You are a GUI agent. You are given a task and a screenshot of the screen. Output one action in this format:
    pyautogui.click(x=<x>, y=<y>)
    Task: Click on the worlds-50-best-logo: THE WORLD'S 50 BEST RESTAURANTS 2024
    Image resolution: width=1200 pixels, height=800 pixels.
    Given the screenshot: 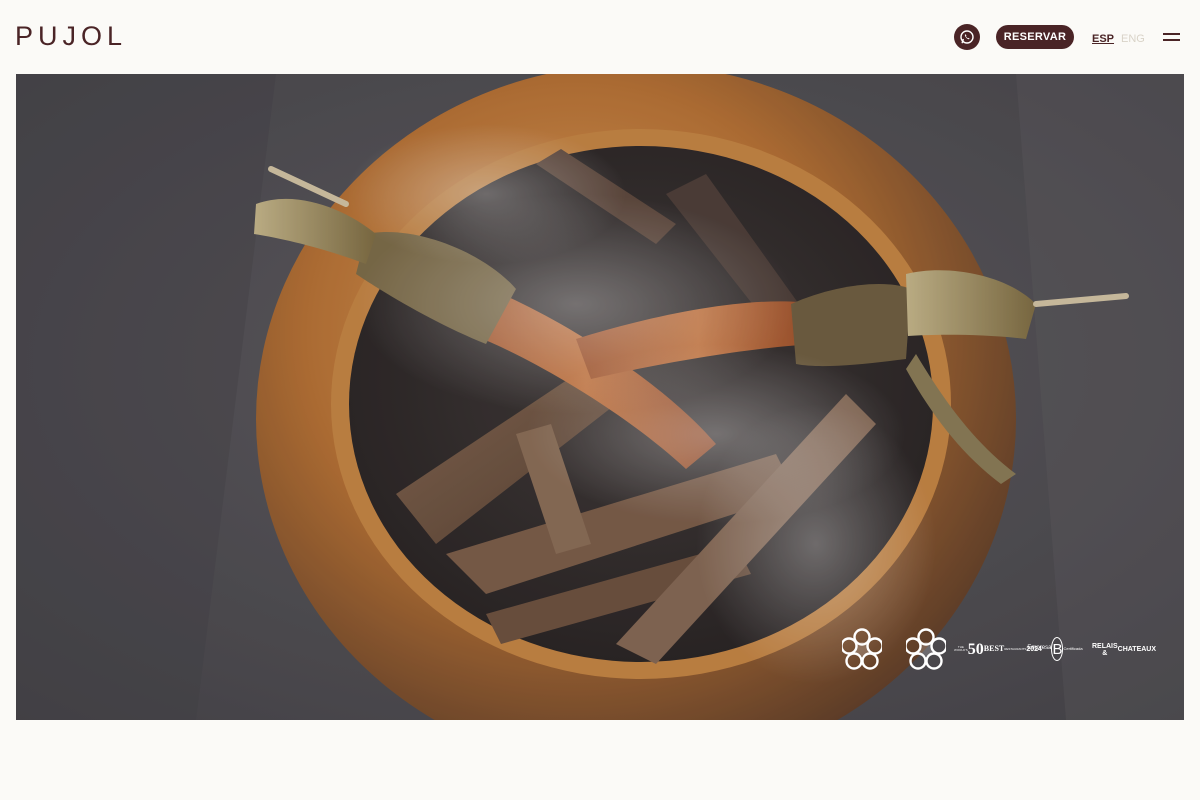 What is the action you would take?
    pyautogui.click(x=998, y=649)
    